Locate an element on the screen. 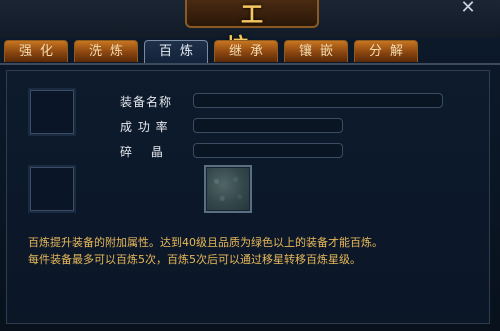 This screenshot has width=500, height=331. stone-icon is located at coordinates (228, 189).